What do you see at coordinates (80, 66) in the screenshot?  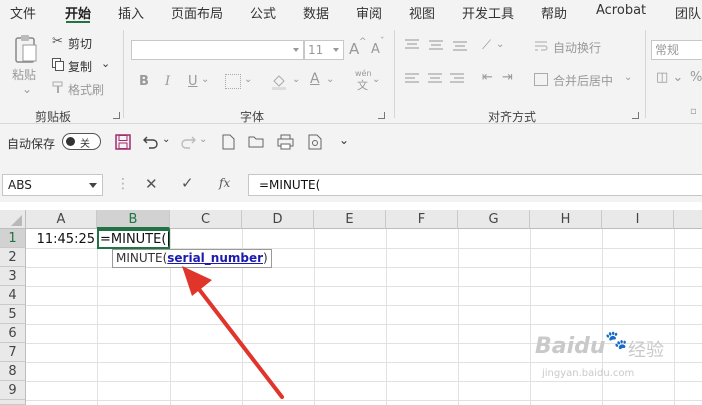 I see `copy-button: 复制` at bounding box center [80, 66].